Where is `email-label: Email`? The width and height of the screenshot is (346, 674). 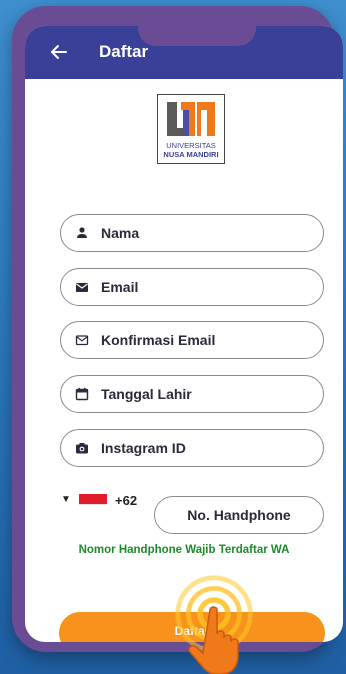
email-label: Email is located at coordinates (120, 287).